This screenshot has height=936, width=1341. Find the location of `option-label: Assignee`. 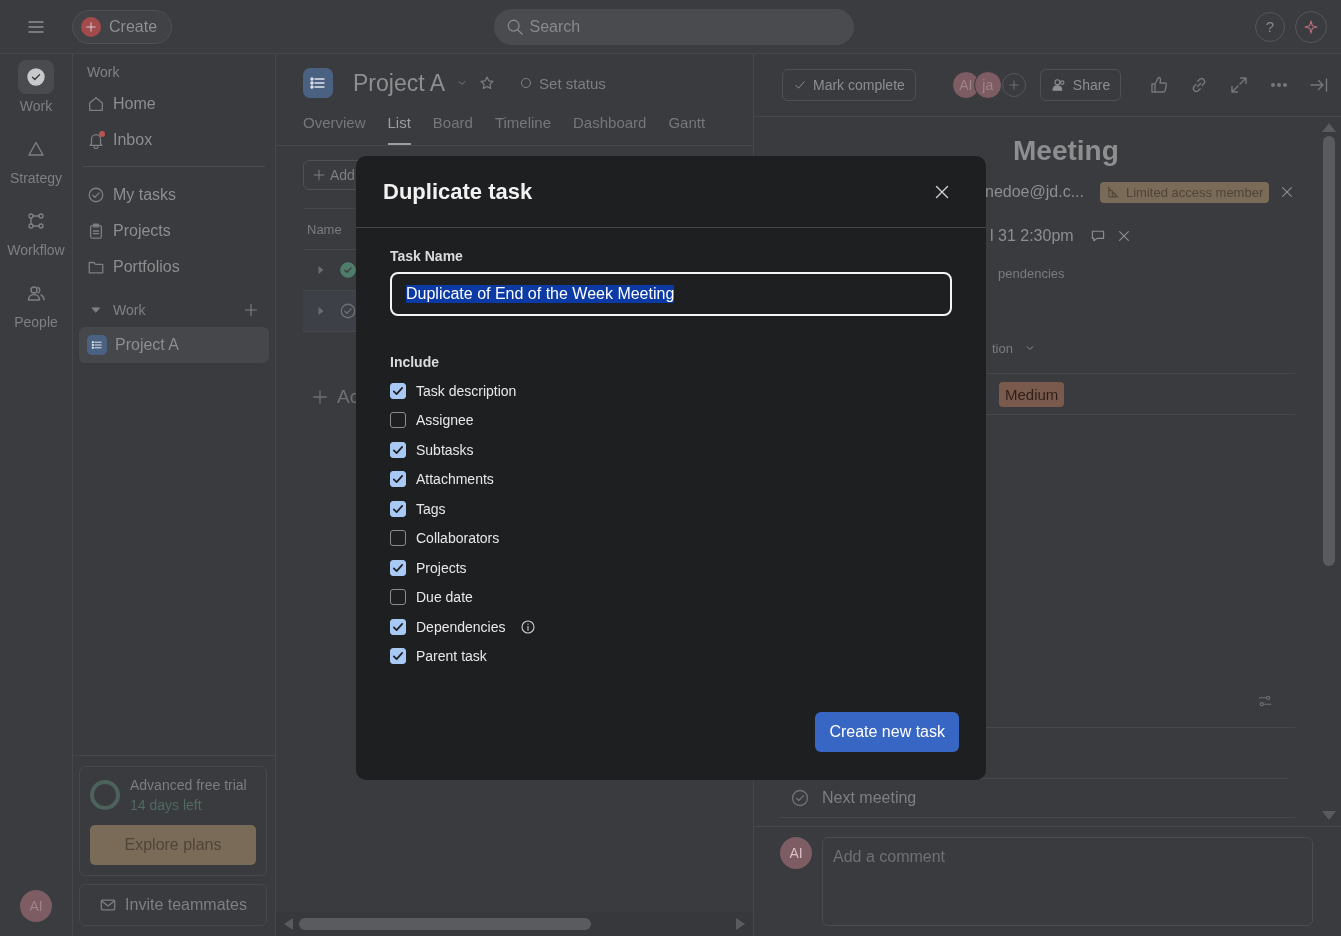

option-label: Assignee is located at coordinates (445, 420).